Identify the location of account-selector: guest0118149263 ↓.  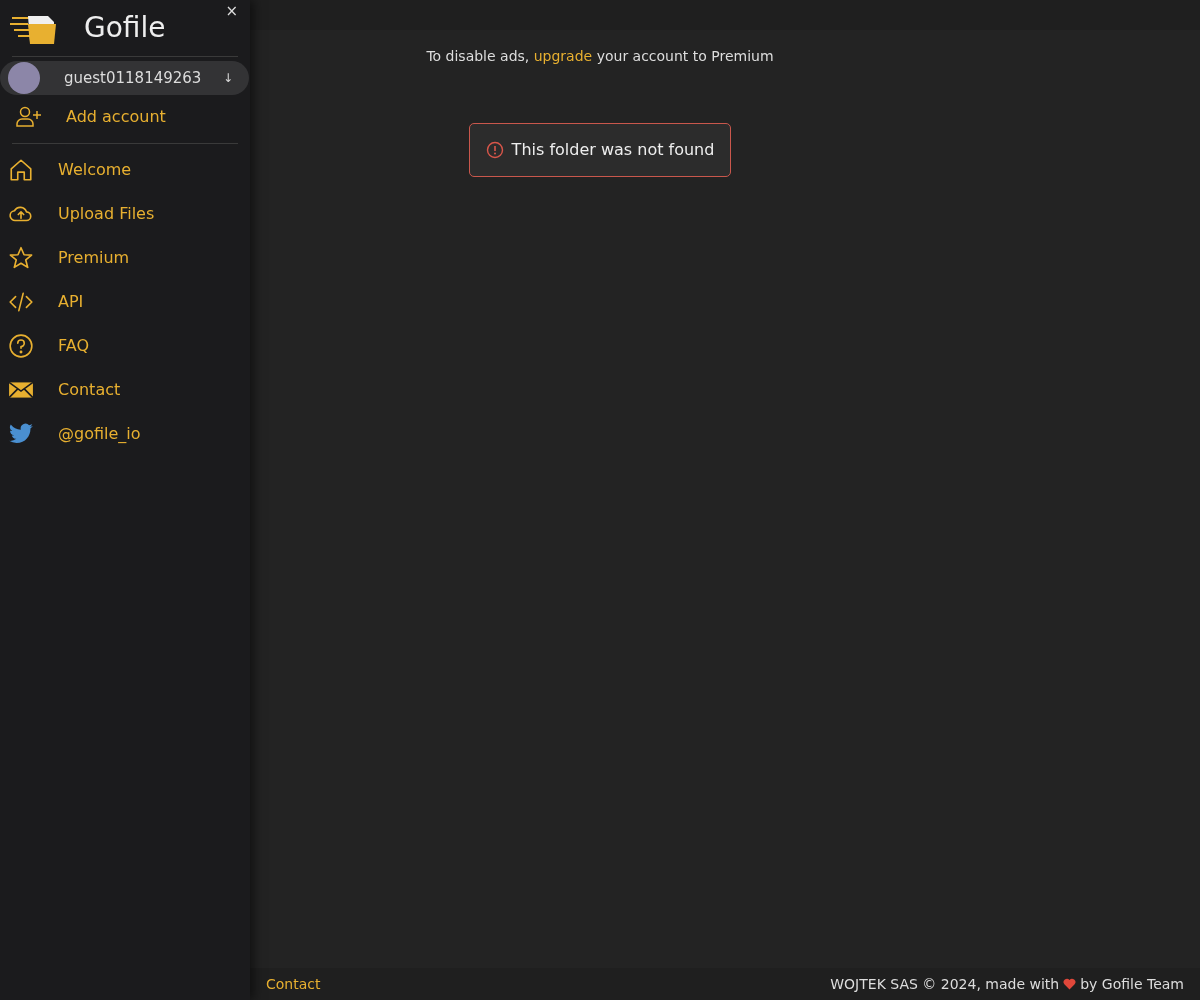
(124, 78).